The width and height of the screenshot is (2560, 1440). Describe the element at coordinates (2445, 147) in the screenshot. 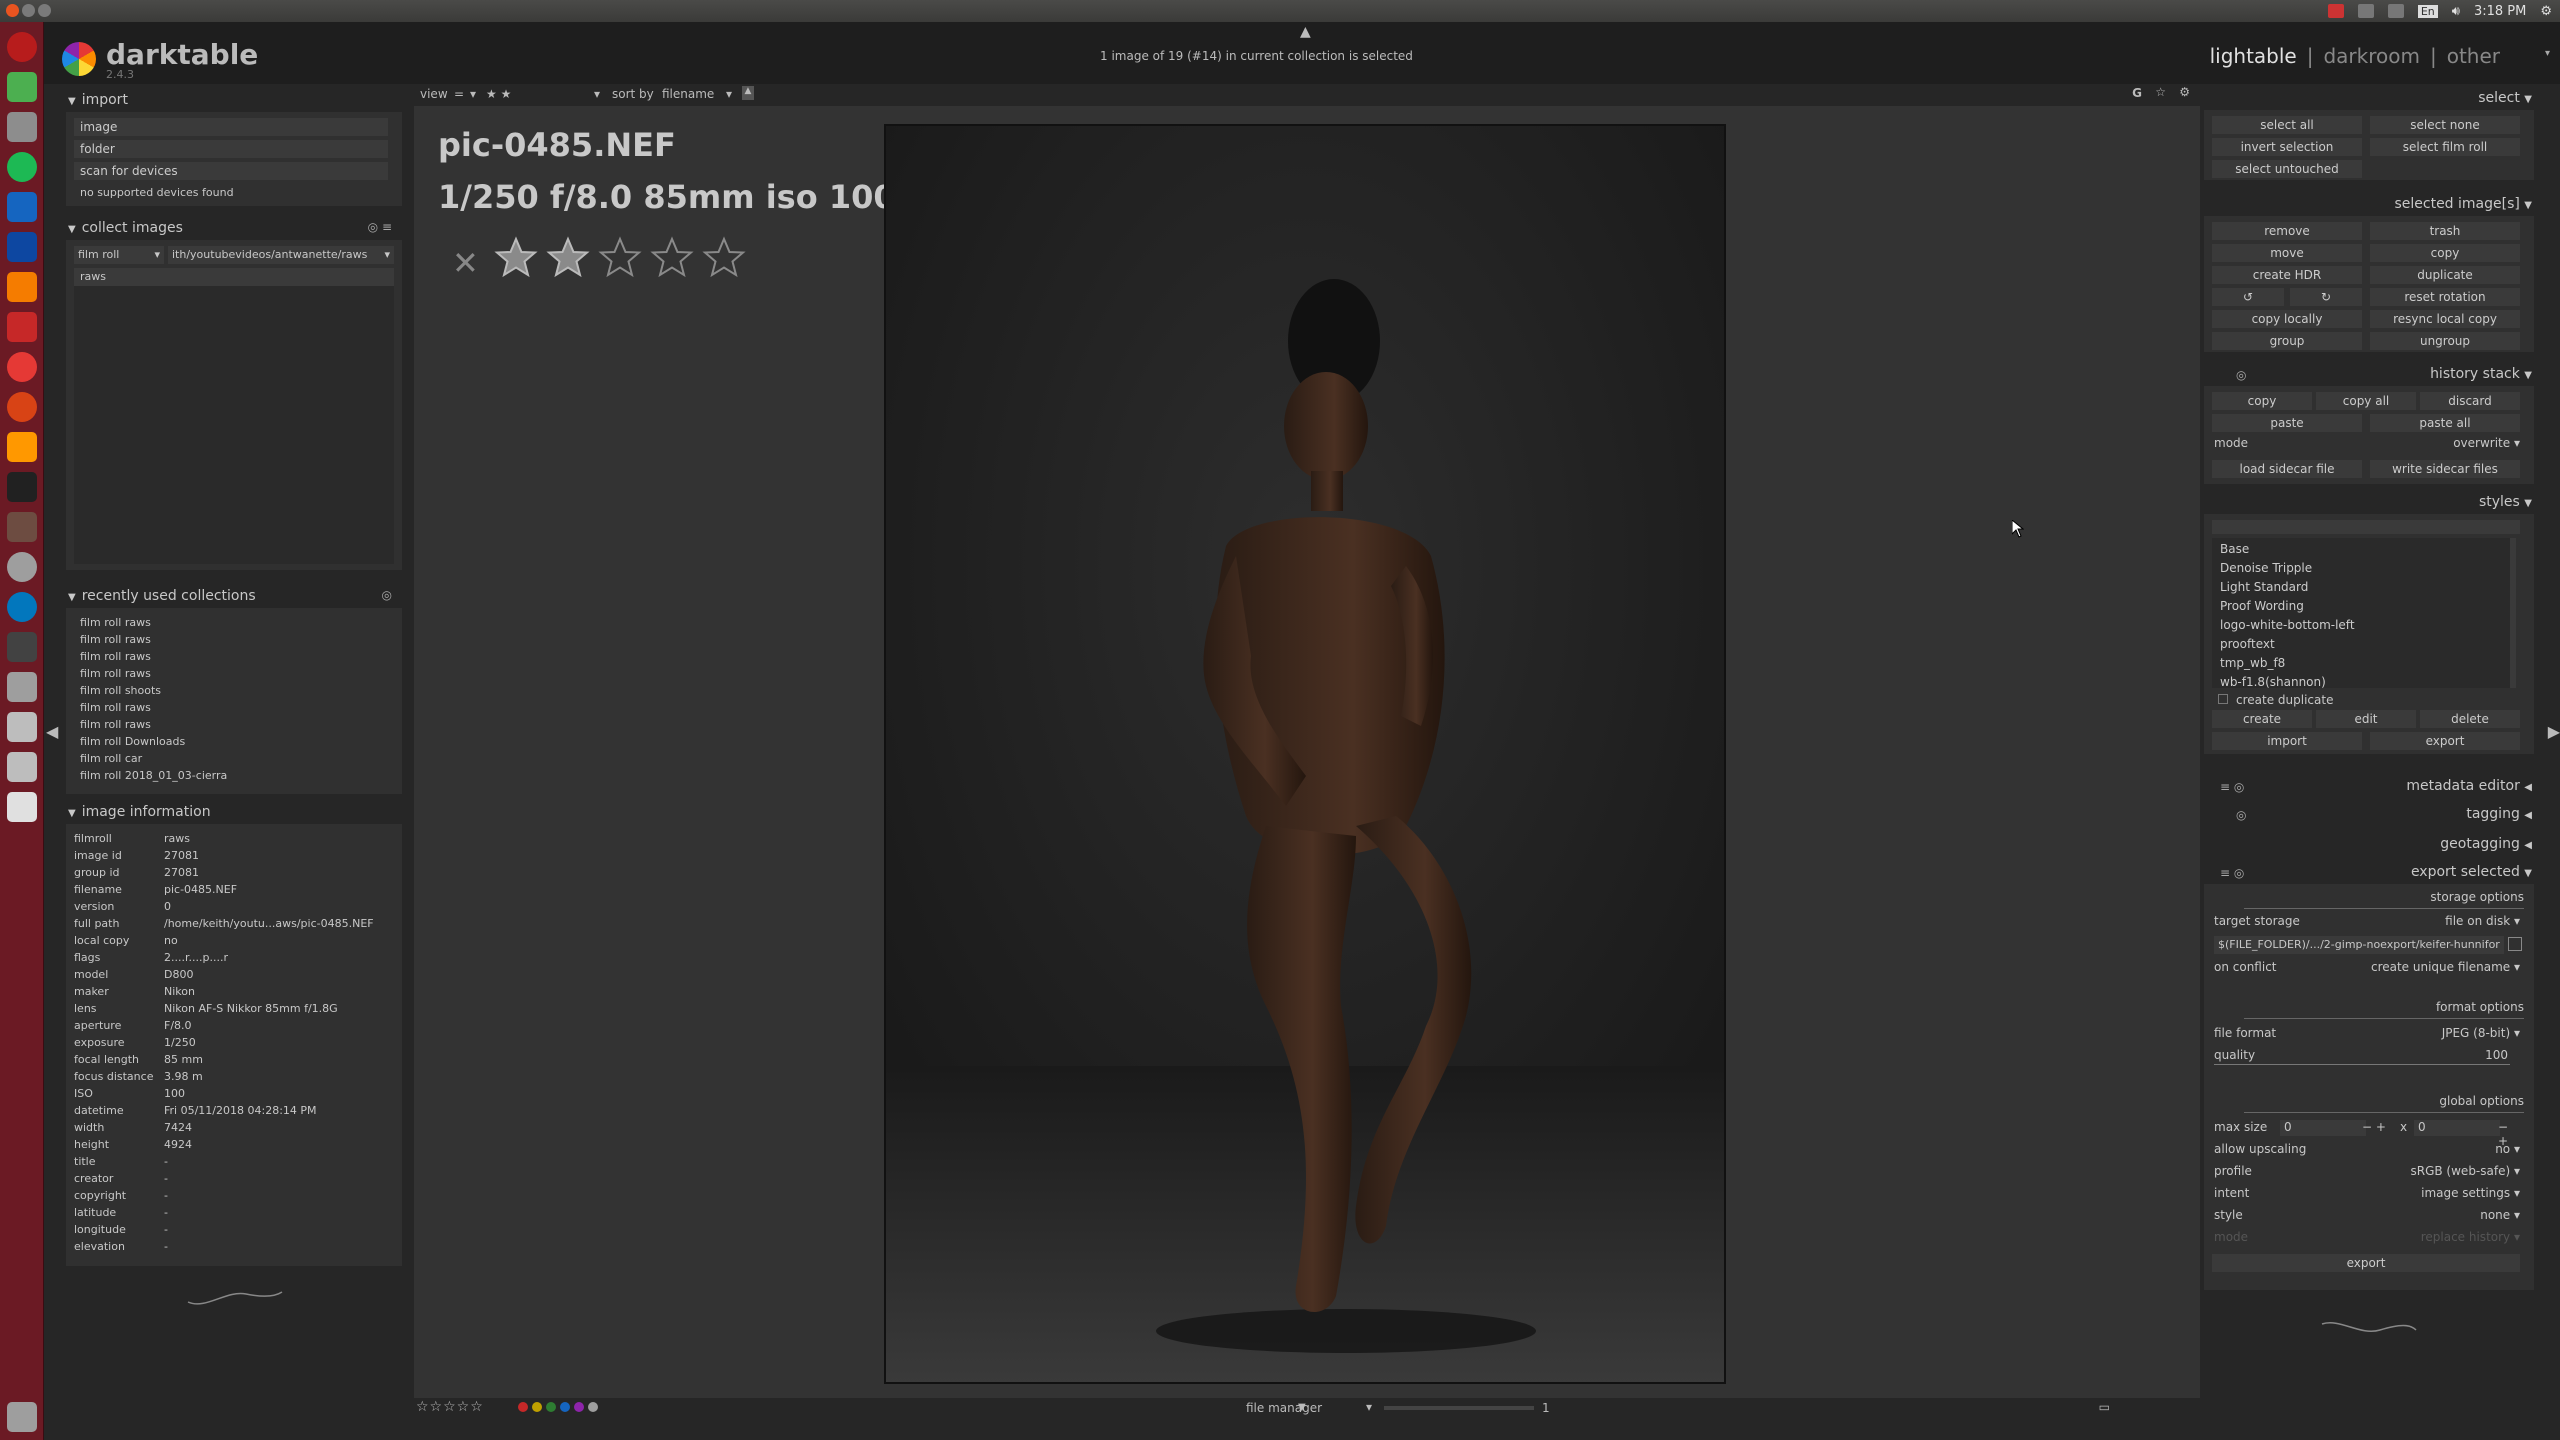

I see `select-film-roll-button: select film roll` at that location.